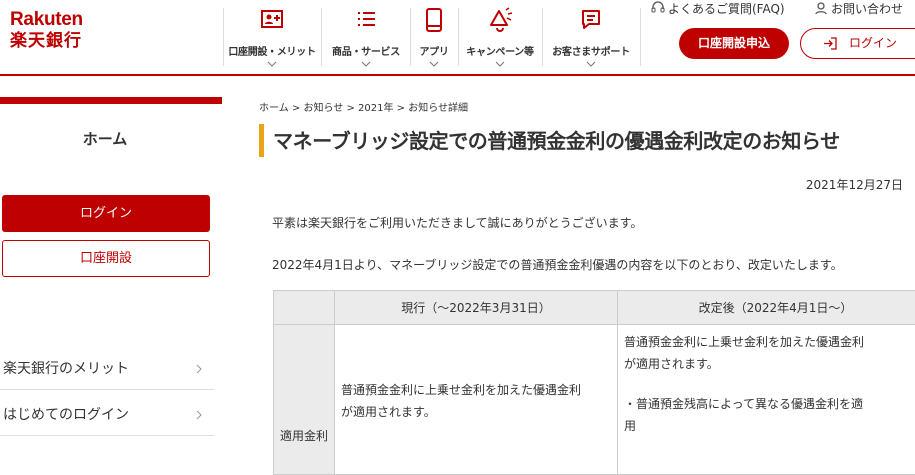  Describe the element at coordinates (821, 8) in the screenshot. I see `support-person-icon` at that location.